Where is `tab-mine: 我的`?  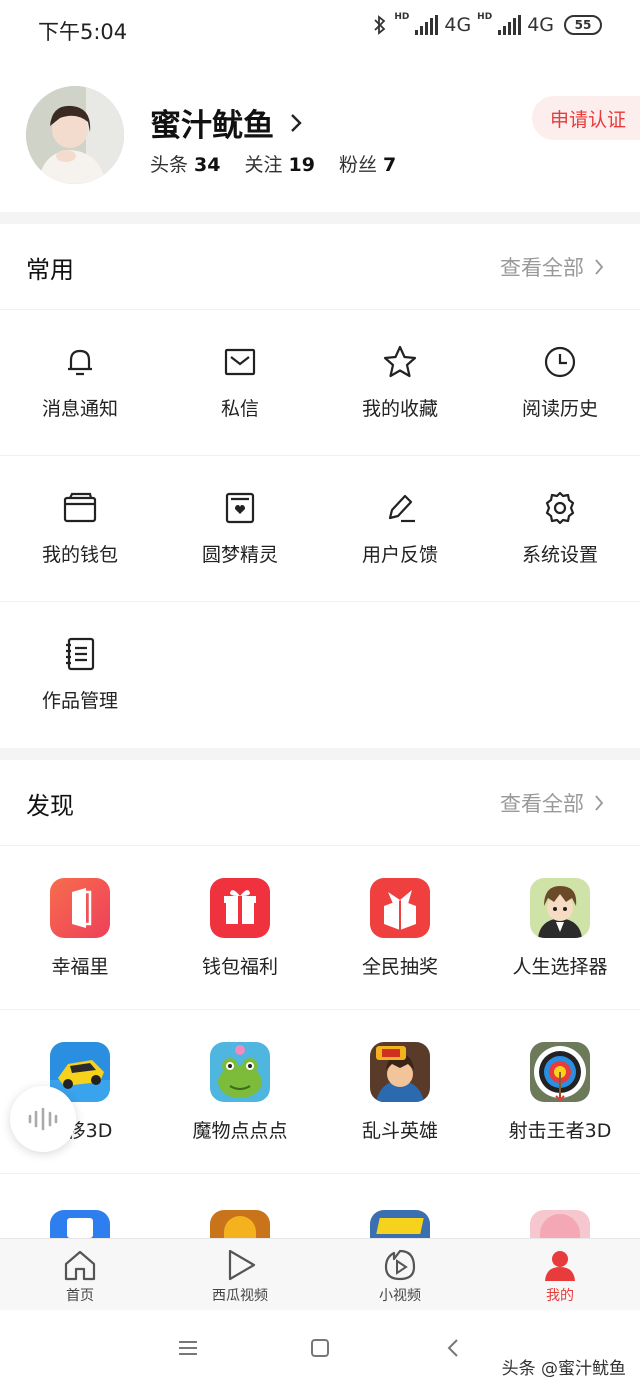
tab-mine: 我的 is located at coordinates (560, 1275).